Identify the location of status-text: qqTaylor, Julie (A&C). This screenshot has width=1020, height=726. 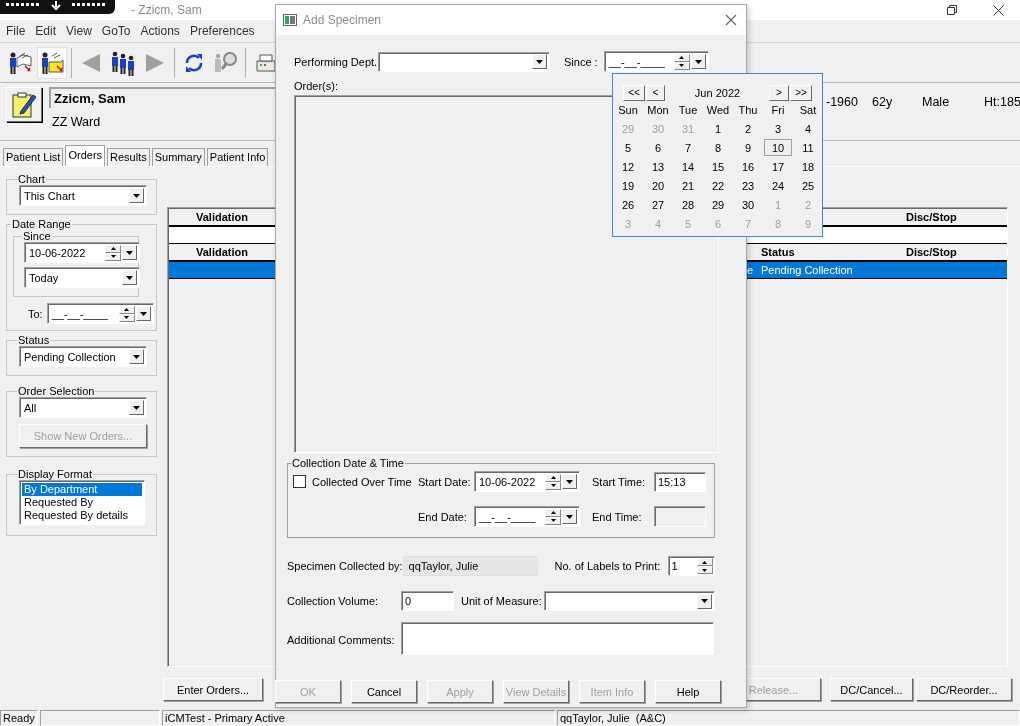
(788, 718).